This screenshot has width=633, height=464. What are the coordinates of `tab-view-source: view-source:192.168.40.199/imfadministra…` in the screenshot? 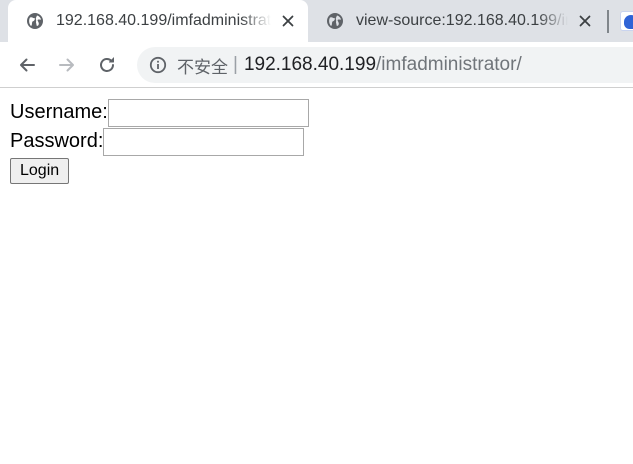 It's located at (460, 21).